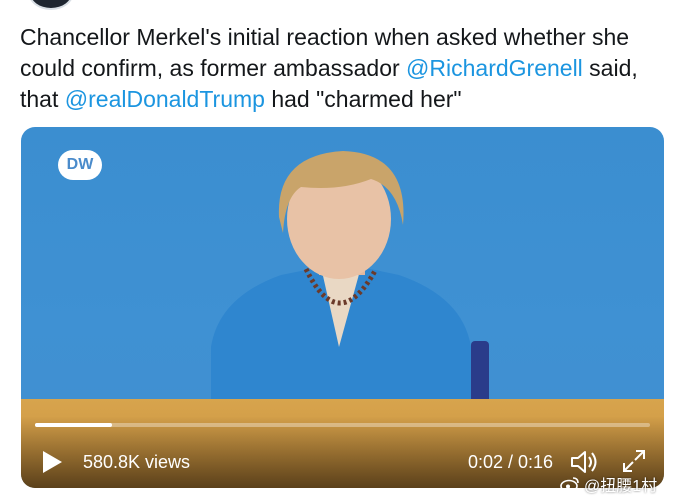 The image size is (690, 501). Describe the element at coordinates (494, 68) in the screenshot. I see `mention-richardgrenell: @RichardGrenell` at that location.